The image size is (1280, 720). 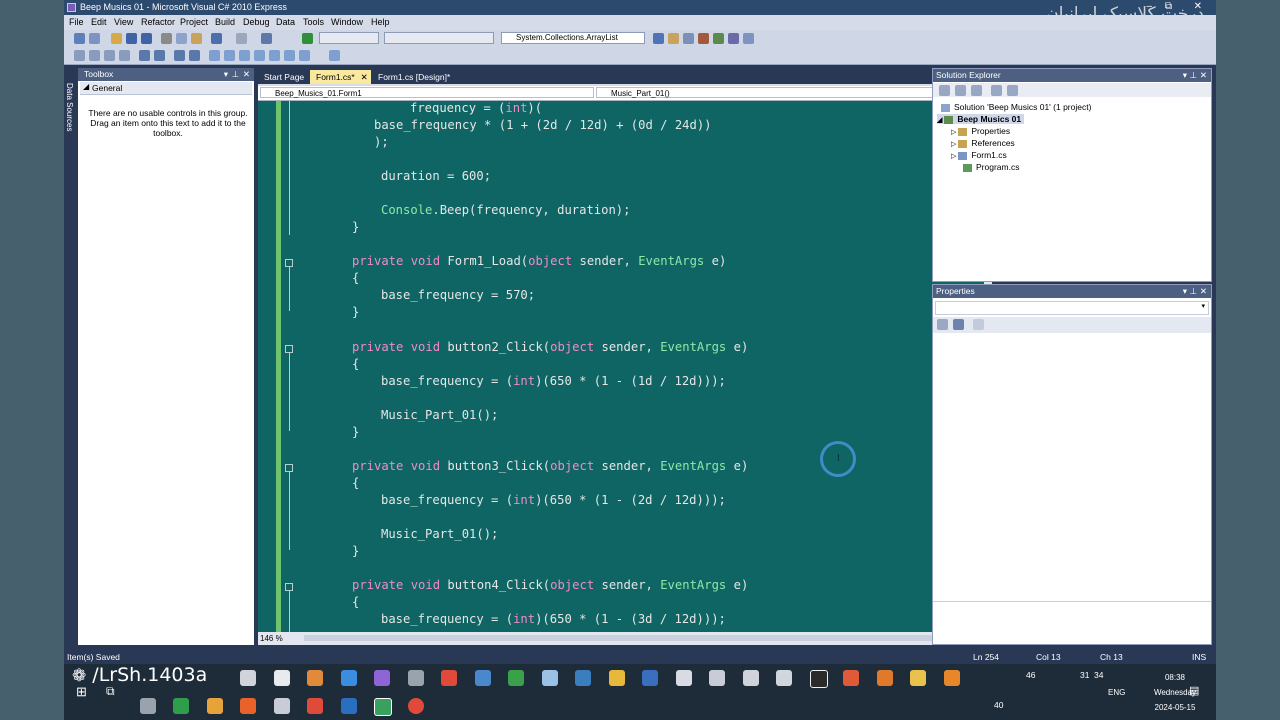 What do you see at coordinates (958, 324) in the screenshot?
I see `alphabetical-icon` at bounding box center [958, 324].